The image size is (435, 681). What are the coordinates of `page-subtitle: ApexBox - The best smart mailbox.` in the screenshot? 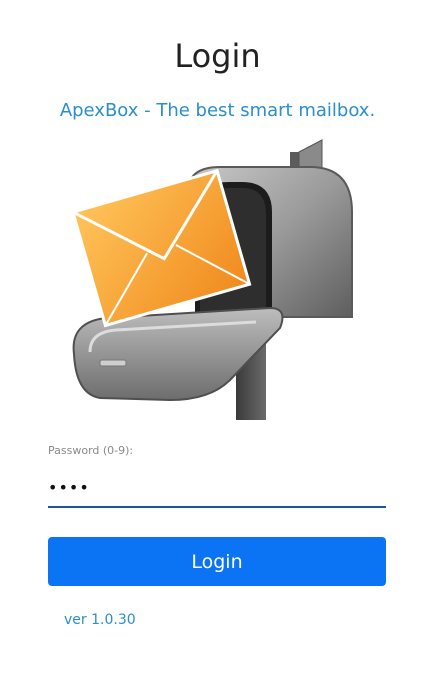 It's located at (217, 110).